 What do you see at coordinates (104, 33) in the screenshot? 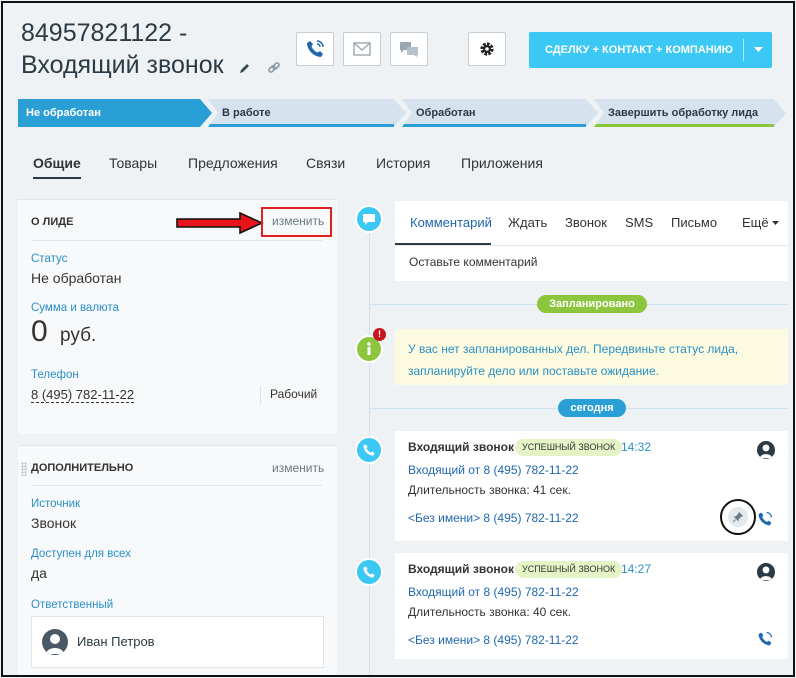
I see `title-line1: 84957821122 -` at bounding box center [104, 33].